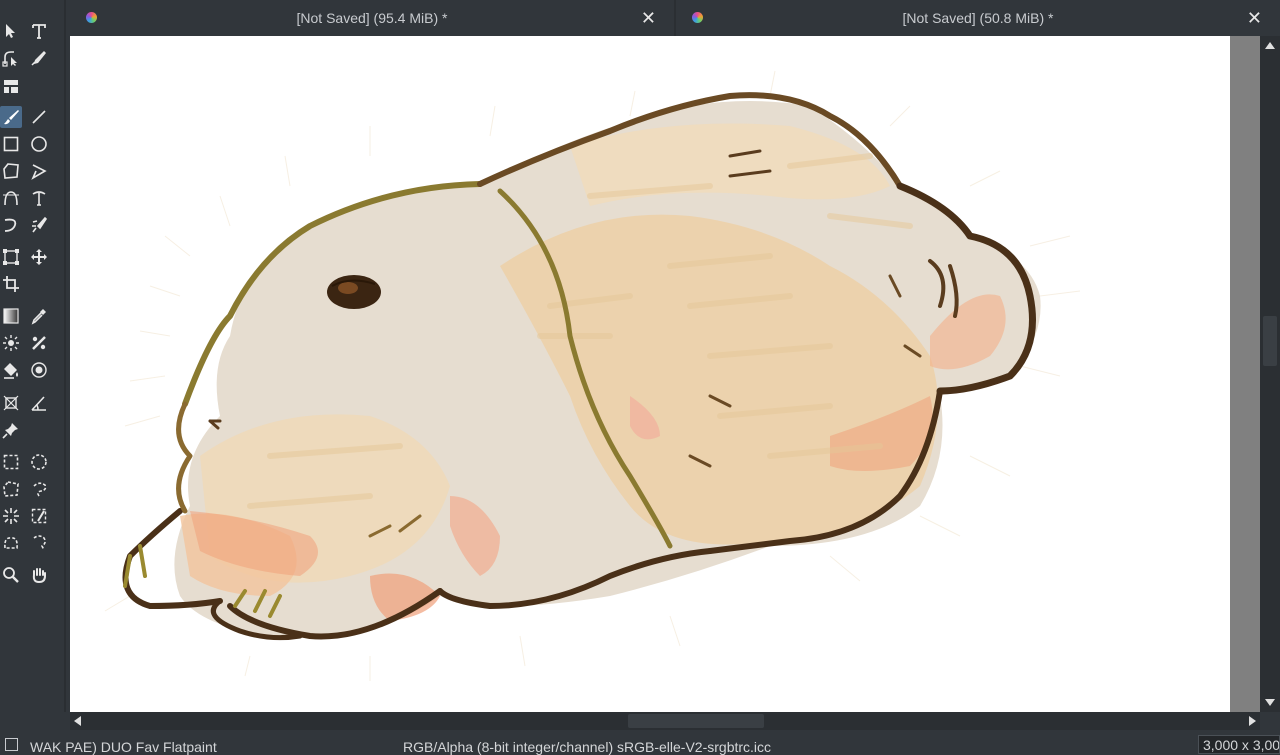  I want to click on magnetic-selection-tool, so click(39, 543).